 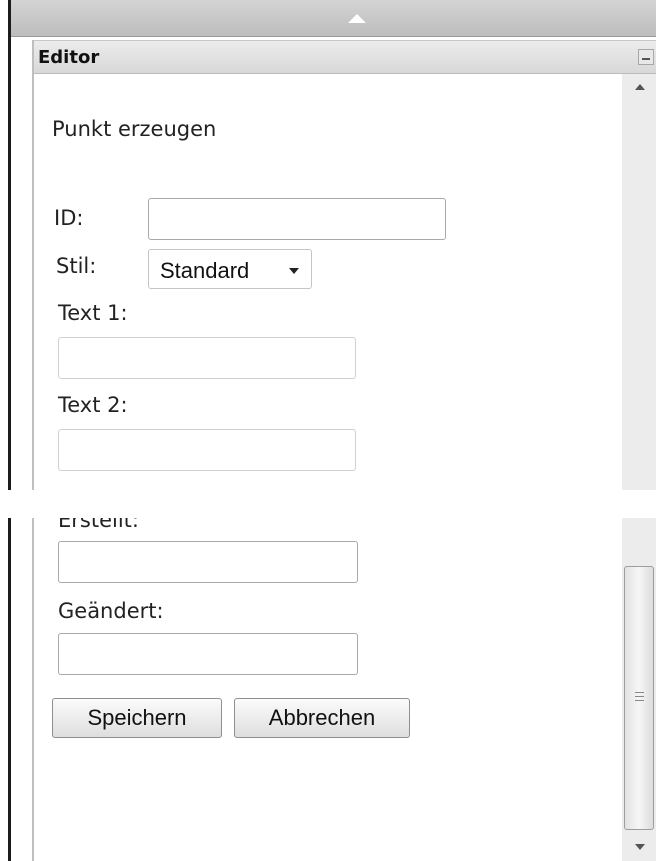 I want to click on panel-border, so click(x=33, y=450).